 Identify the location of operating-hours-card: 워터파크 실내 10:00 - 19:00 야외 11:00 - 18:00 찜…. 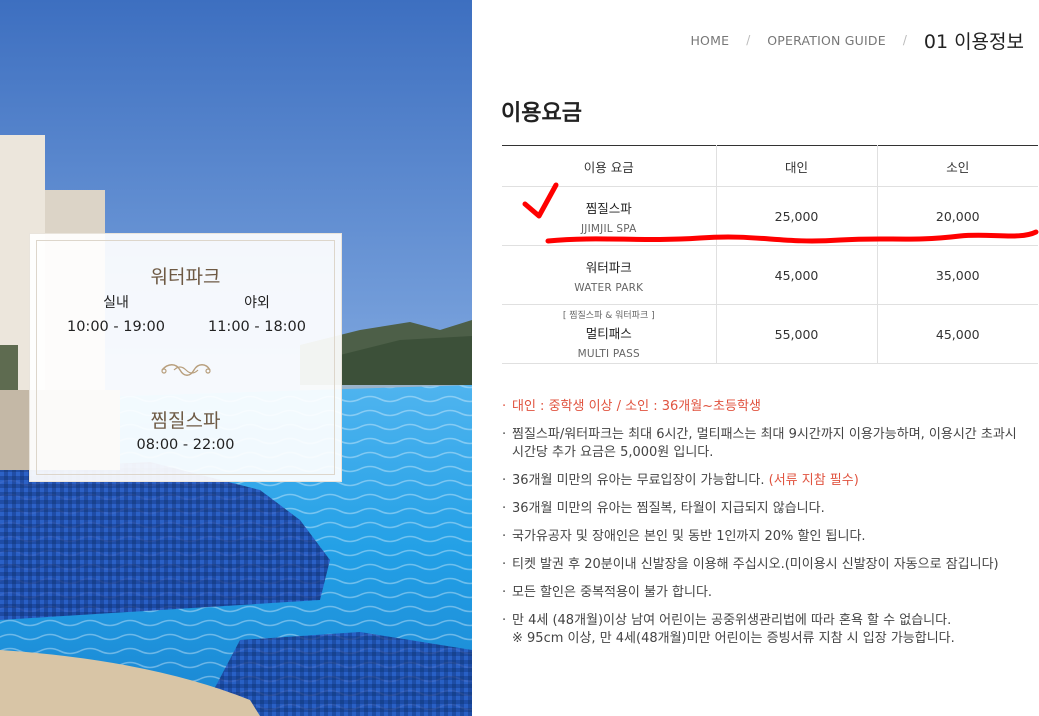
(185, 357).